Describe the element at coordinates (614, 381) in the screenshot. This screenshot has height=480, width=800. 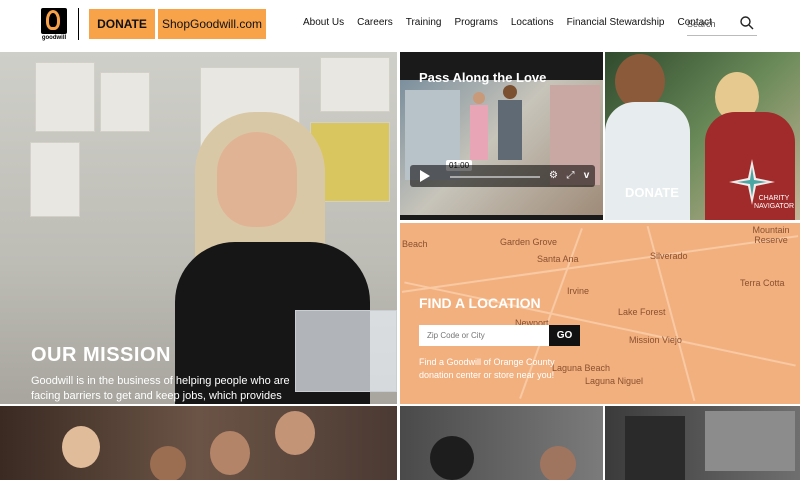
I see `map-label: Laguna Niguel` at that location.